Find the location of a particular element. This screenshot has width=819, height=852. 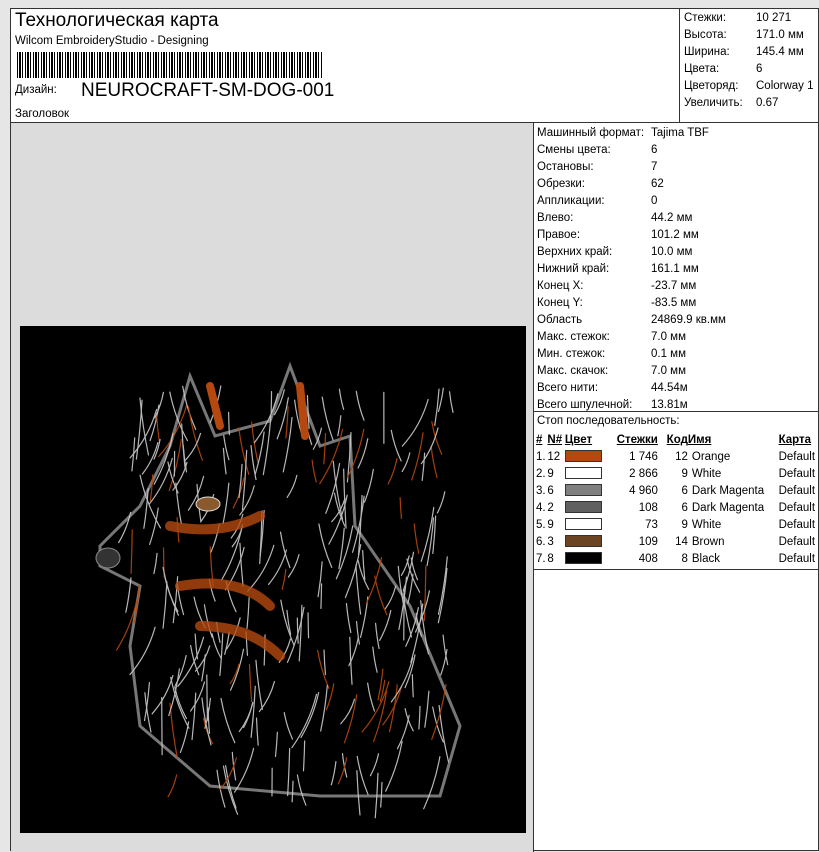

column-header: Цвет is located at coordinates (587, 439).